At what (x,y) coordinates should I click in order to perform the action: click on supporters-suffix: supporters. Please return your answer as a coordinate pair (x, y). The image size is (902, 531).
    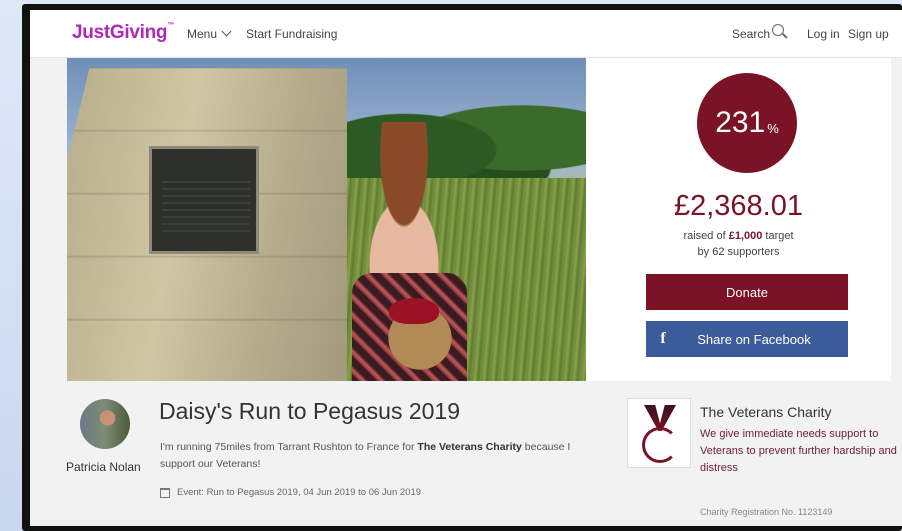
    Looking at the image, I should click on (752, 252).